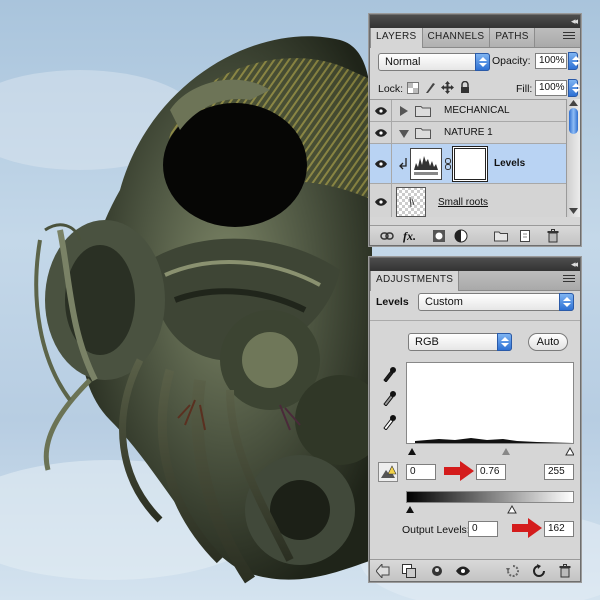 This screenshot has width=600, height=600. What do you see at coordinates (477, 110) in the screenshot?
I see `layer-name: MECHANICAL` at bounding box center [477, 110].